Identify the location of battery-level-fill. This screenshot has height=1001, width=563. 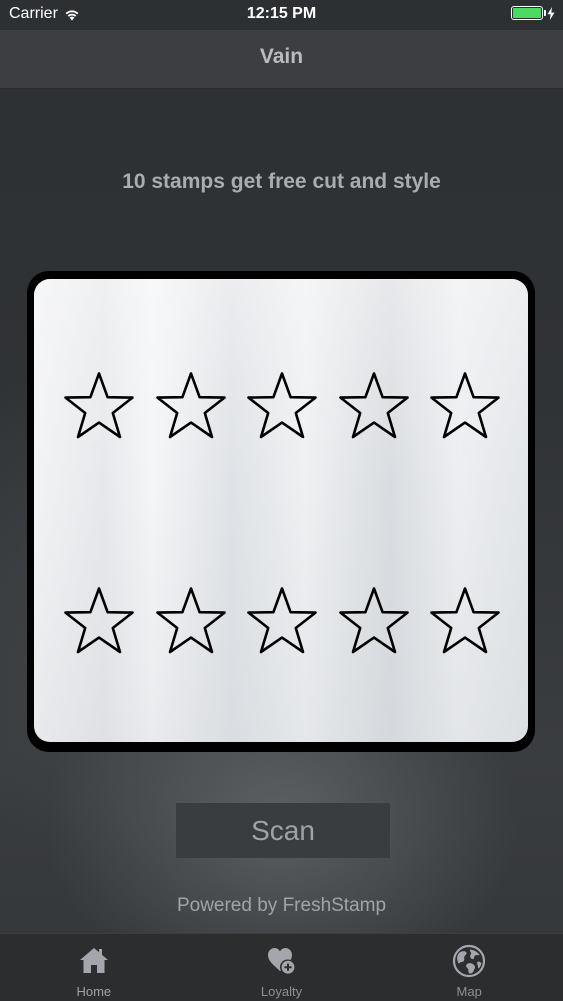
(527, 13).